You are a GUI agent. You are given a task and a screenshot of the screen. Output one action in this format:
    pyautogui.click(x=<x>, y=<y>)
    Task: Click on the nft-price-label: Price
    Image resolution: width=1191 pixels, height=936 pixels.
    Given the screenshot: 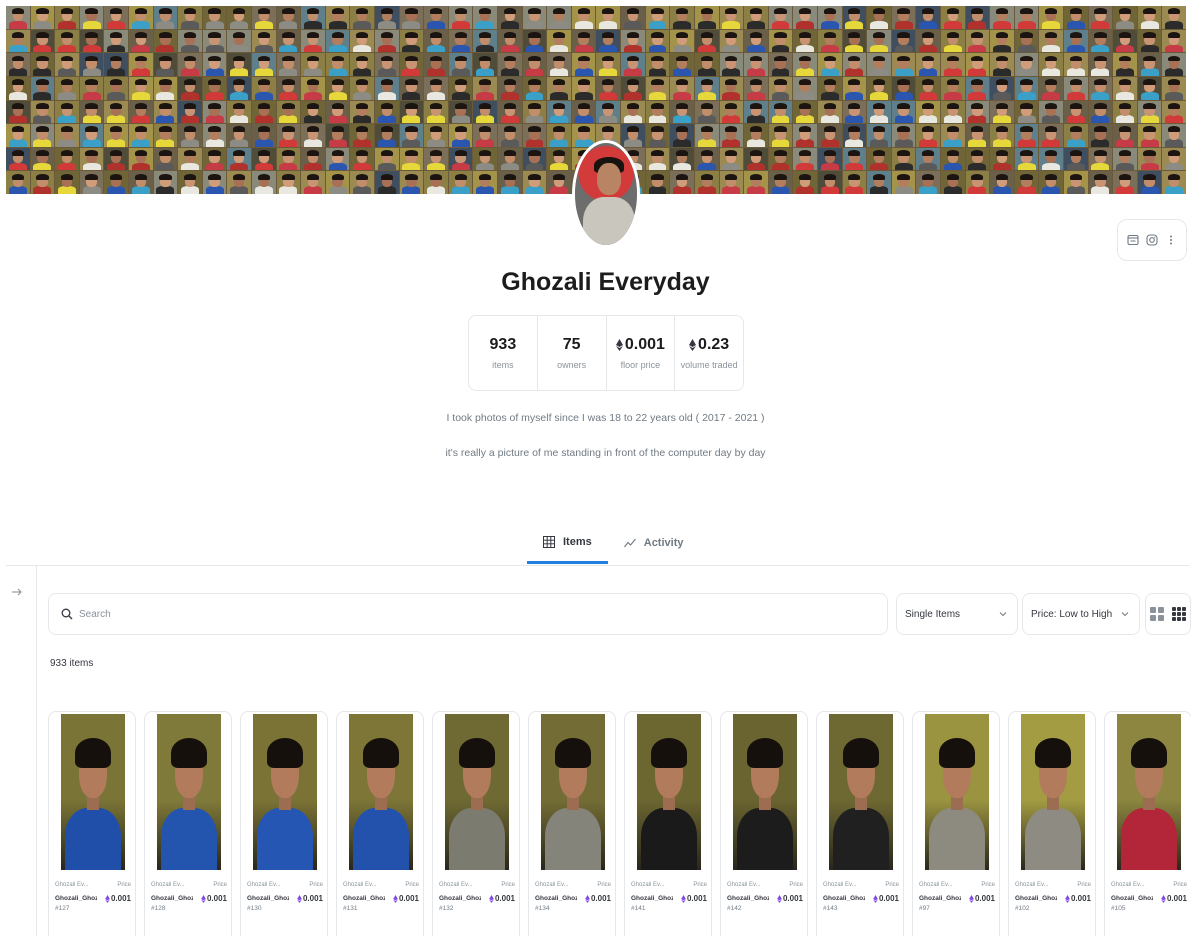 What is the action you would take?
    pyautogui.click(x=124, y=885)
    